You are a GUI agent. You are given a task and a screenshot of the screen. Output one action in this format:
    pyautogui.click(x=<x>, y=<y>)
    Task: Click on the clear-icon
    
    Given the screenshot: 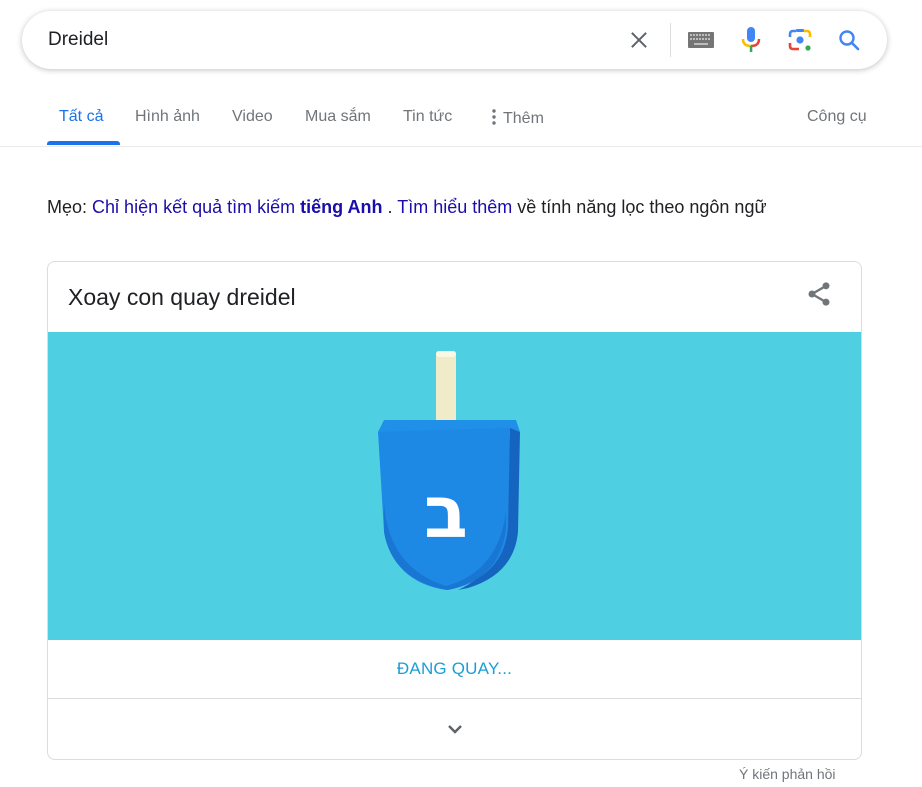 What is the action you would take?
    pyautogui.click(x=639, y=40)
    